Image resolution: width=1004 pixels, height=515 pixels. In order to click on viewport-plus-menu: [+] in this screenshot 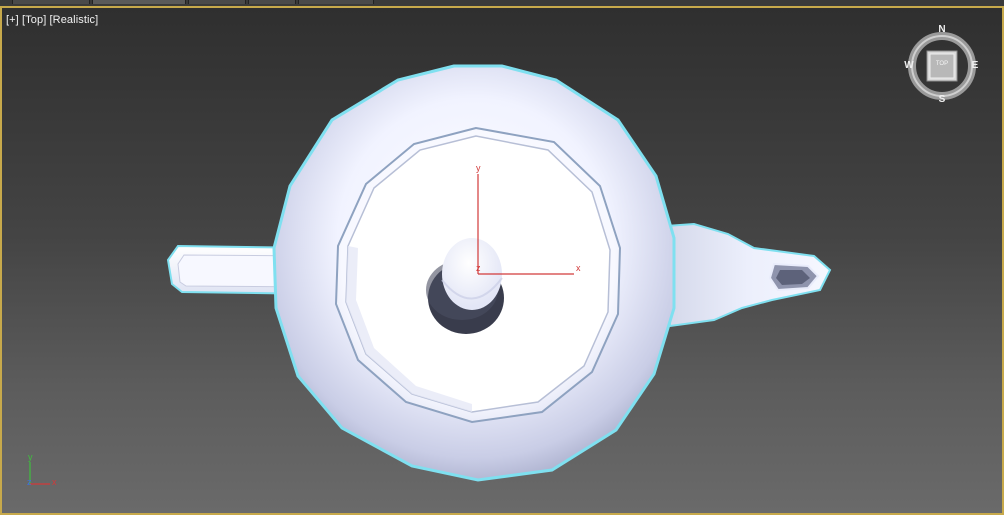, I will do `click(12, 20)`.